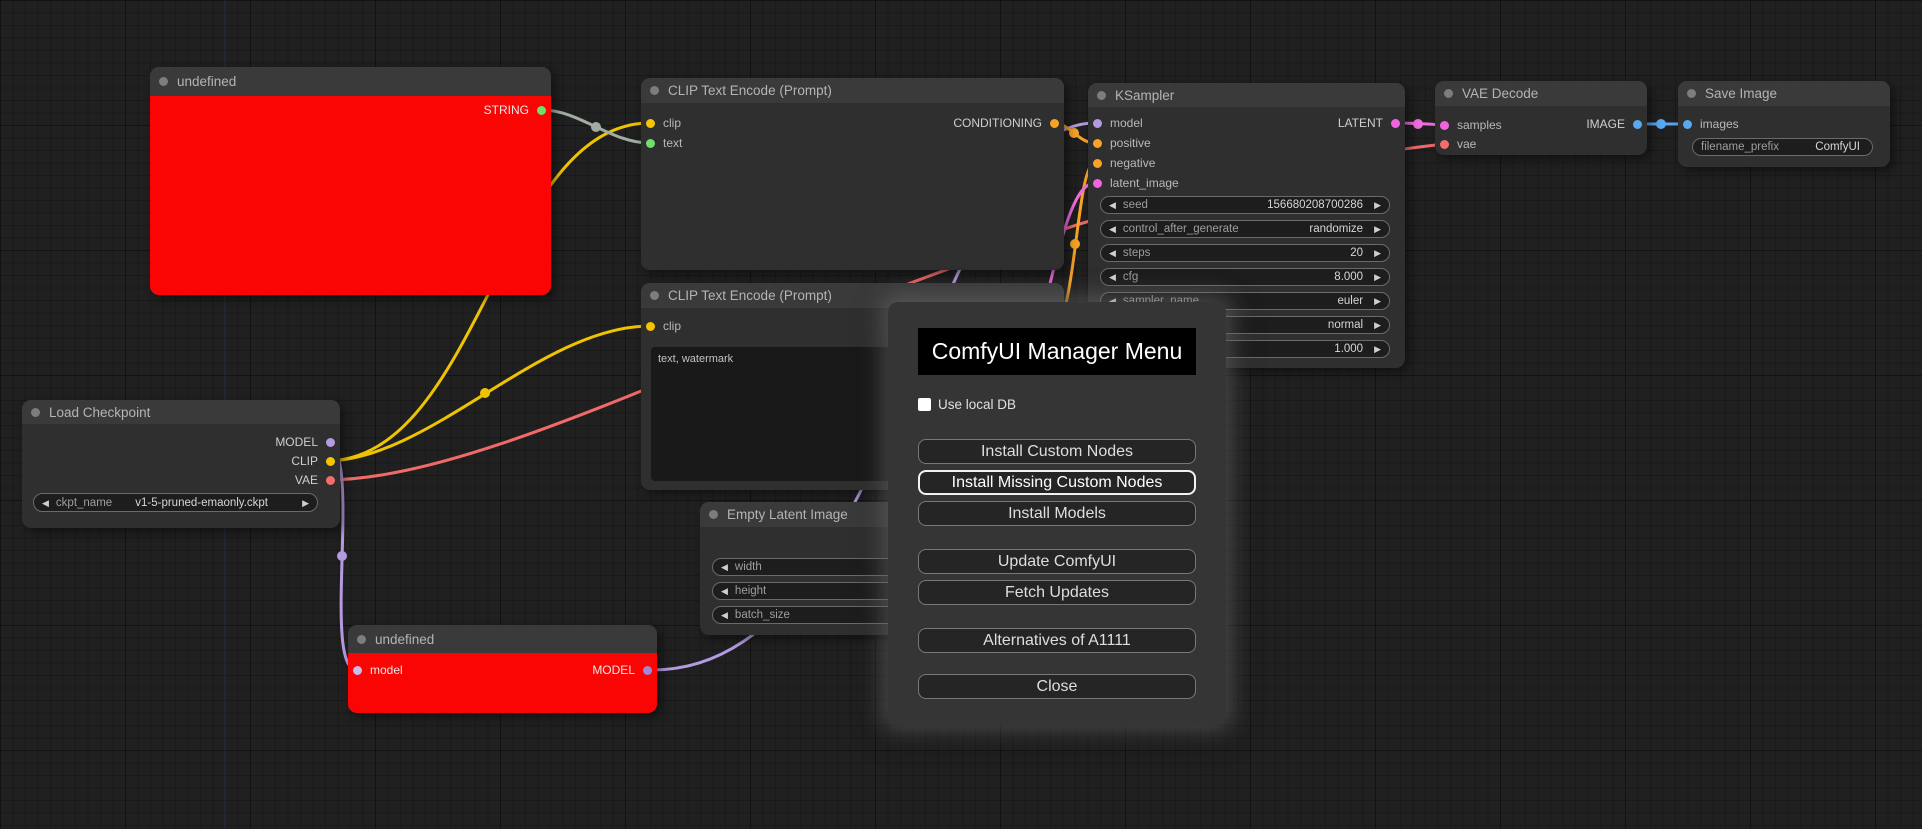 The height and width of the screenshot is (829, 1922). Describe the element at coordinates (350, 181) in the screenshot. I see `node-undefined-top: undefined STRING` at that location.